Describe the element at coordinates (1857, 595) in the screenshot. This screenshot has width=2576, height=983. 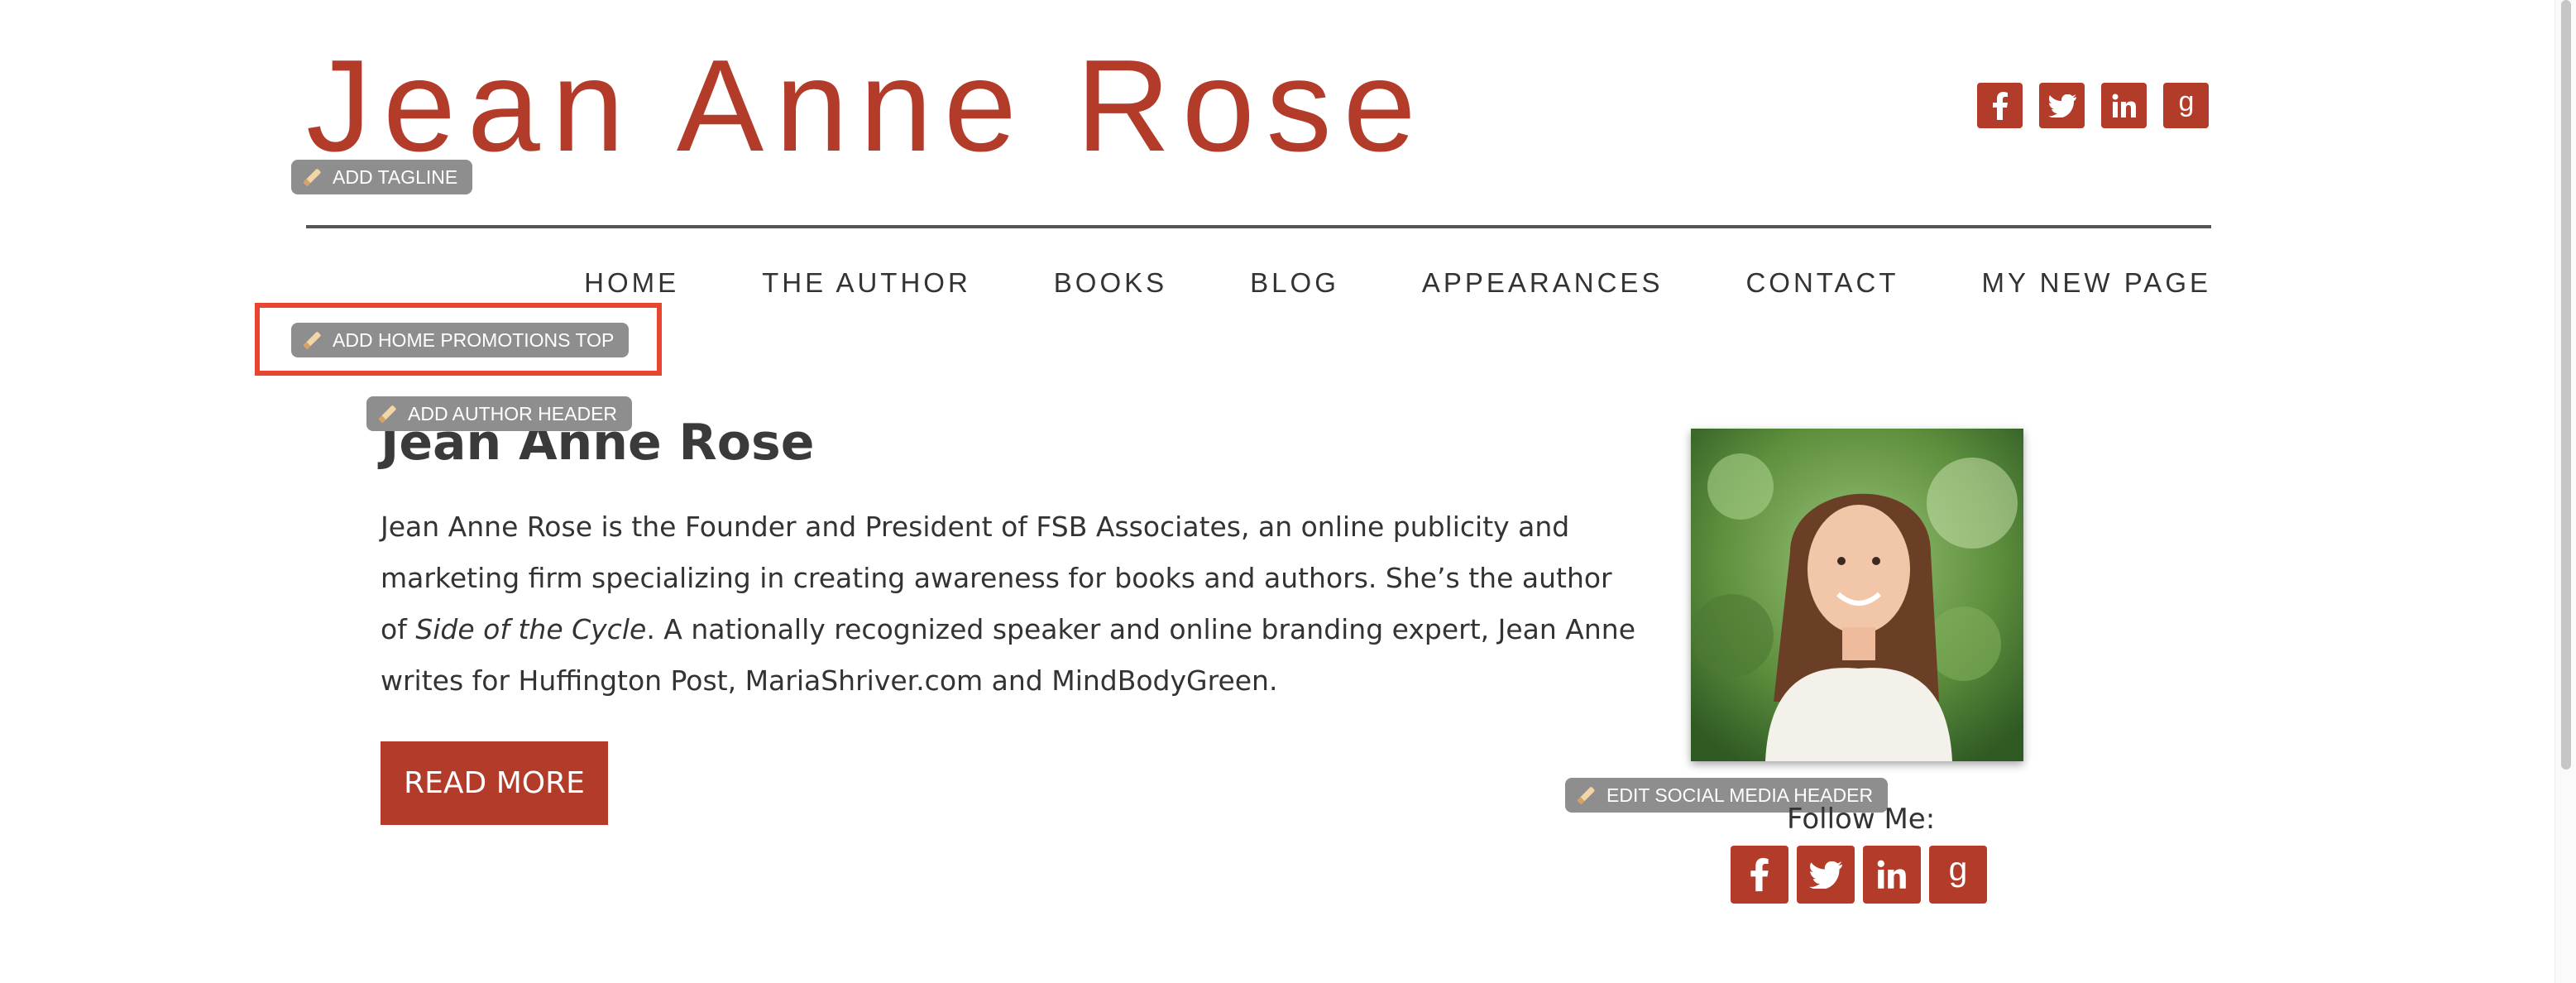
I see `author-photo` at that location.